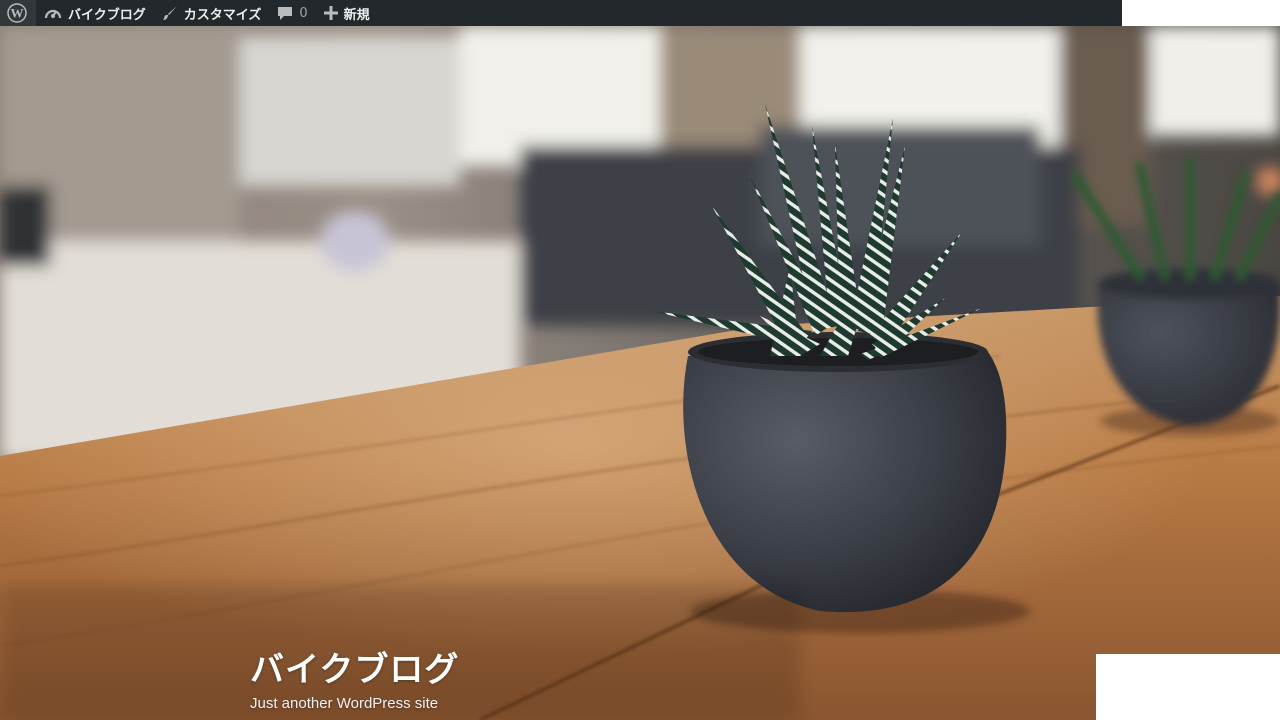 The image size is (1280, 720). I want to click on site-description: Just another WordPress site, so click(344, 703).